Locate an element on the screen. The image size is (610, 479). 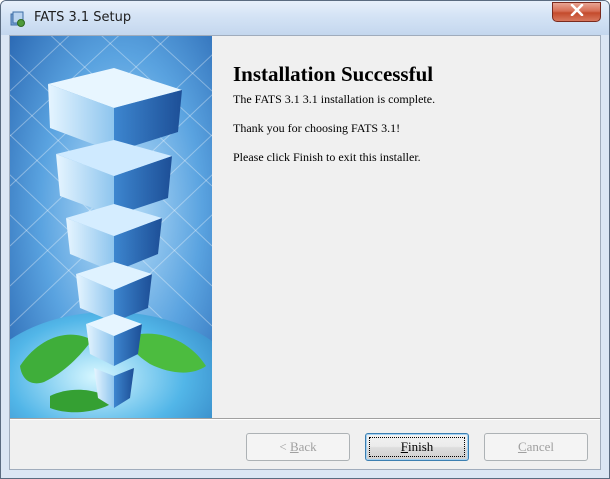
cancel-mnemonic: C is located at coordinates (522, 446).